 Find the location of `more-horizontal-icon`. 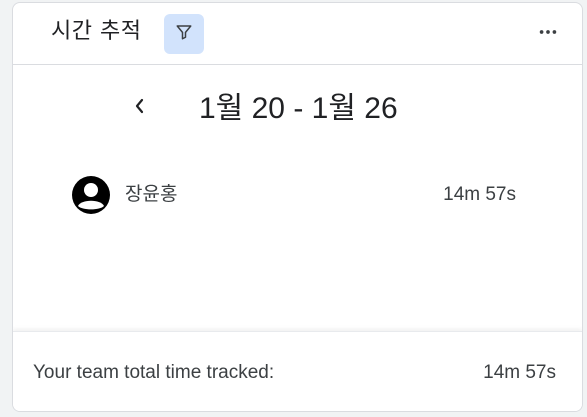

more-horizontal-icon is located at coordinates (548, 34).